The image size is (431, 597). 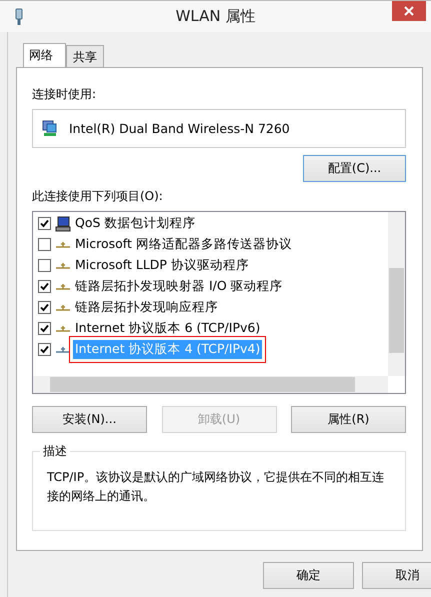 What do you see at coordinates (44, 55) in the screenshot?
I see `tab: 网络` at bounding box center [44, 55].